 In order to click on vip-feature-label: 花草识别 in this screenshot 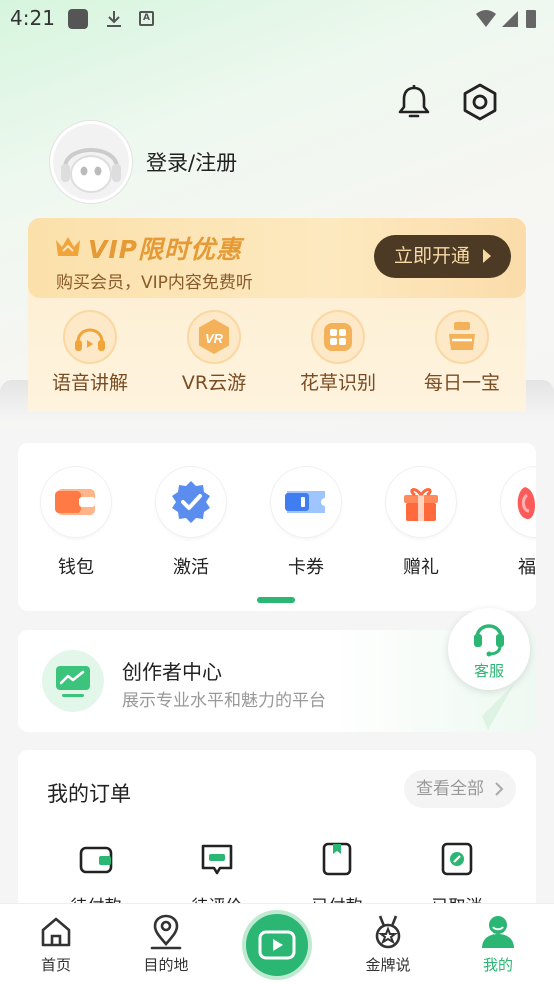, I will do `click(337, 383)`.